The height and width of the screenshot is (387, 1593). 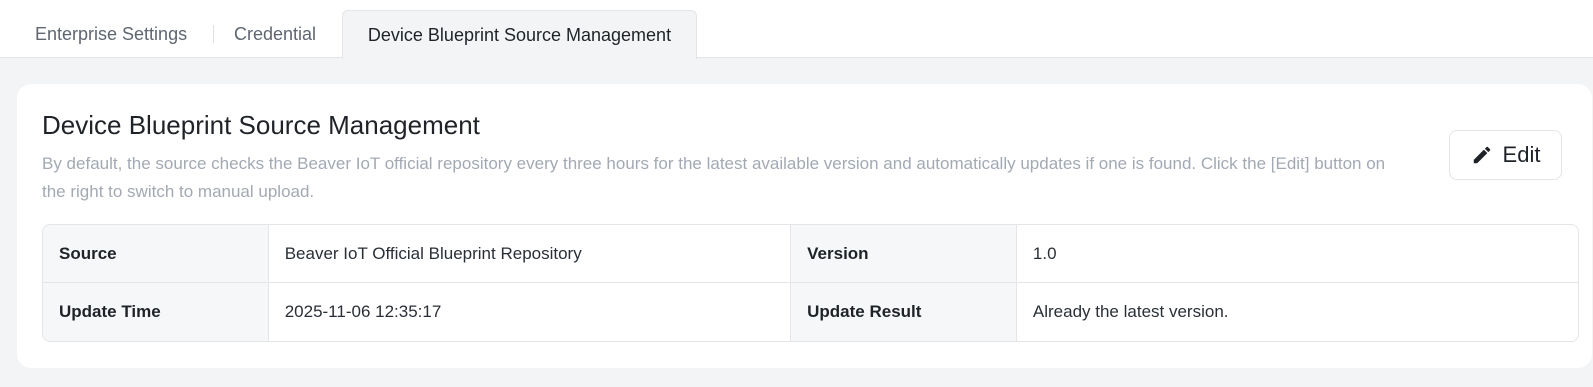 I want to click on update-time-key: Update Time, so click(x=156, y=312).